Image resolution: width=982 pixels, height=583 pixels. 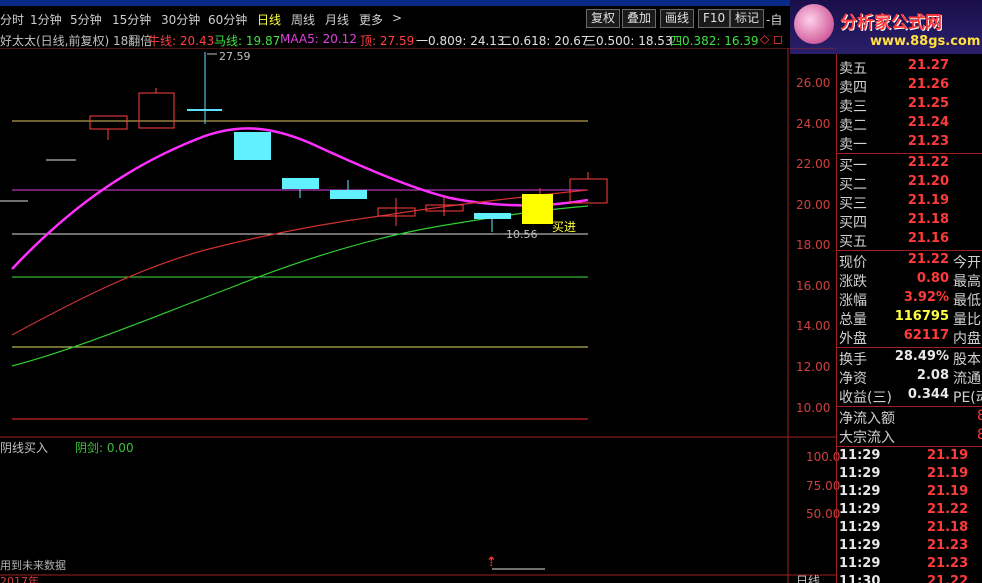 I want to click on fib-0500-value: 三0.500: 18.53, so click(x=628, y=41).